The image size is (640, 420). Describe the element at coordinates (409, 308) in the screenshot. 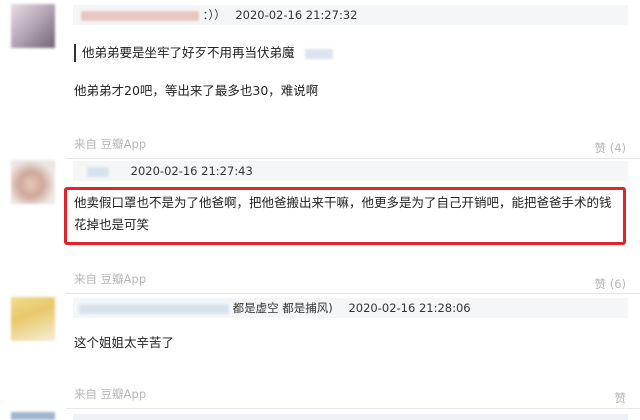

I see `comment-time: 2020-02-16 21:28:06` at that location.